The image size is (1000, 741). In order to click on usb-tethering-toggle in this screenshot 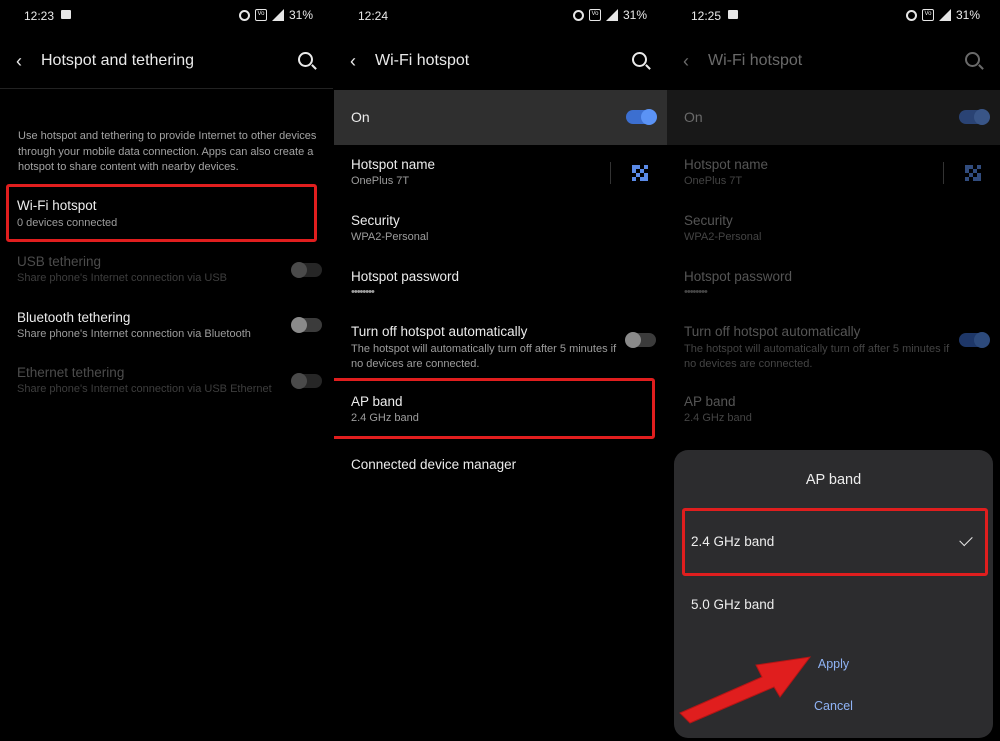, I will do `click(306, 270)`.